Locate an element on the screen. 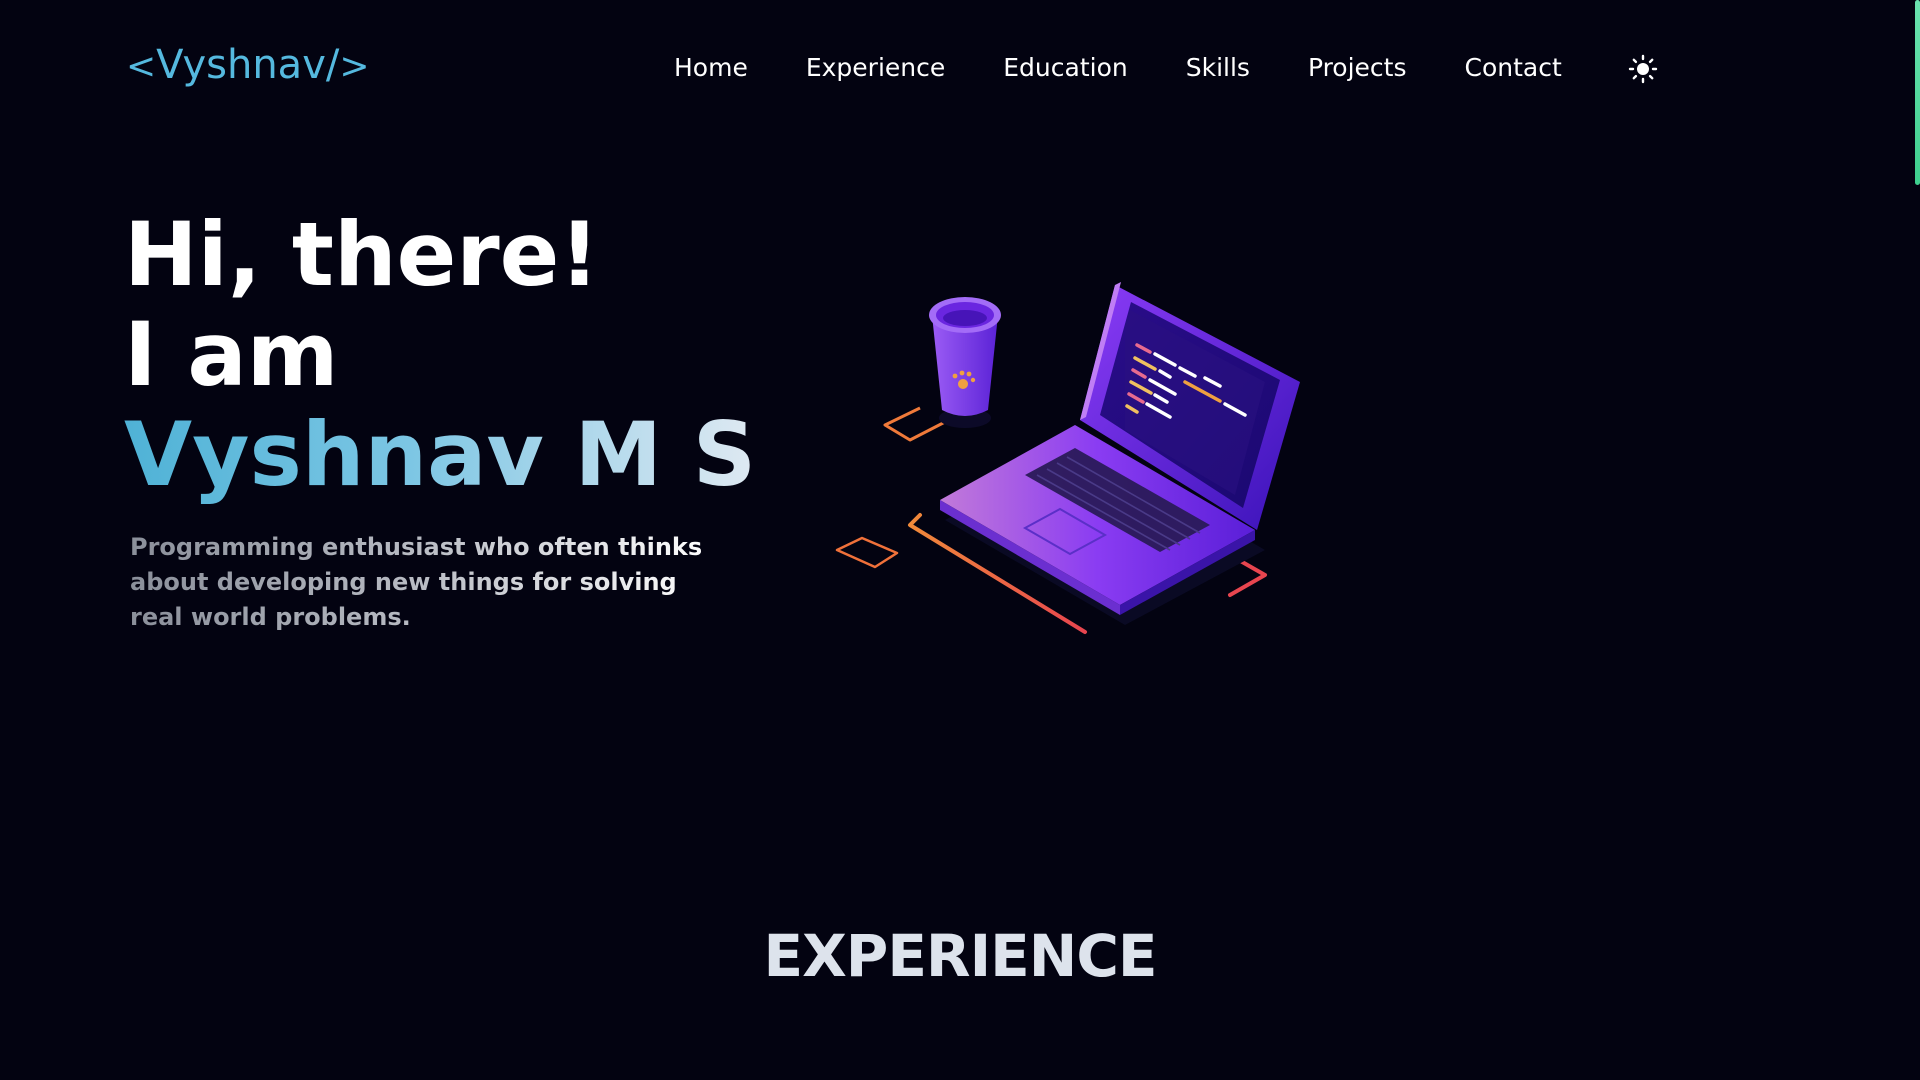 The height and width of the screenshot is (1080, 1920). hero-name: Vyshnav M S is located at coordinates (440, 454).